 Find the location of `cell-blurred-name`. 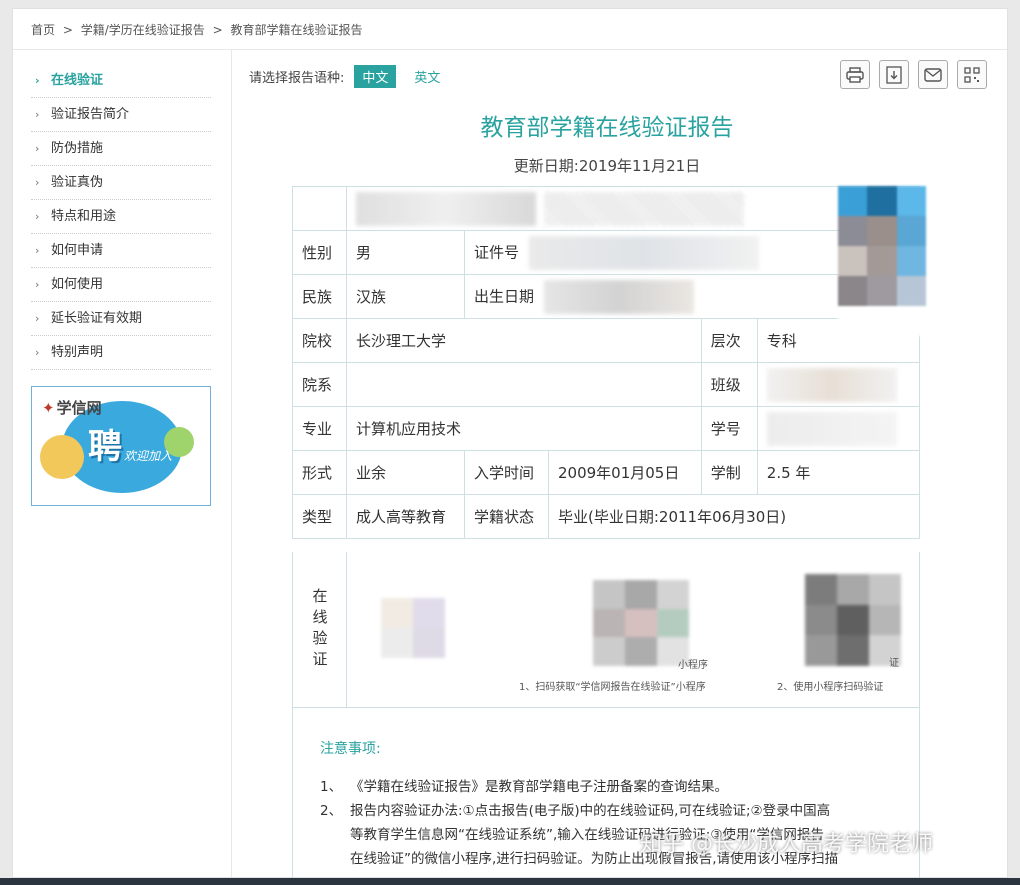

cell-blurred-name is located at coordinates (633, 208).